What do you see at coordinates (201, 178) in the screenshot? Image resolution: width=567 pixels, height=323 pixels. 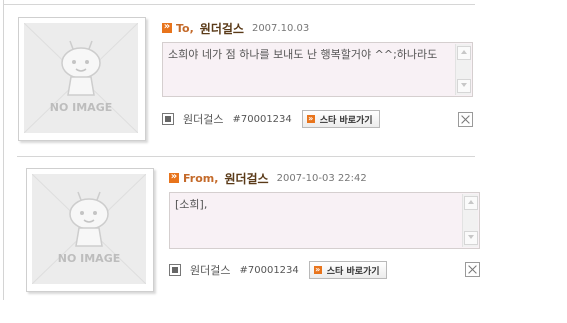 I see `direction-label: From,` at bounding box center [201, 178].